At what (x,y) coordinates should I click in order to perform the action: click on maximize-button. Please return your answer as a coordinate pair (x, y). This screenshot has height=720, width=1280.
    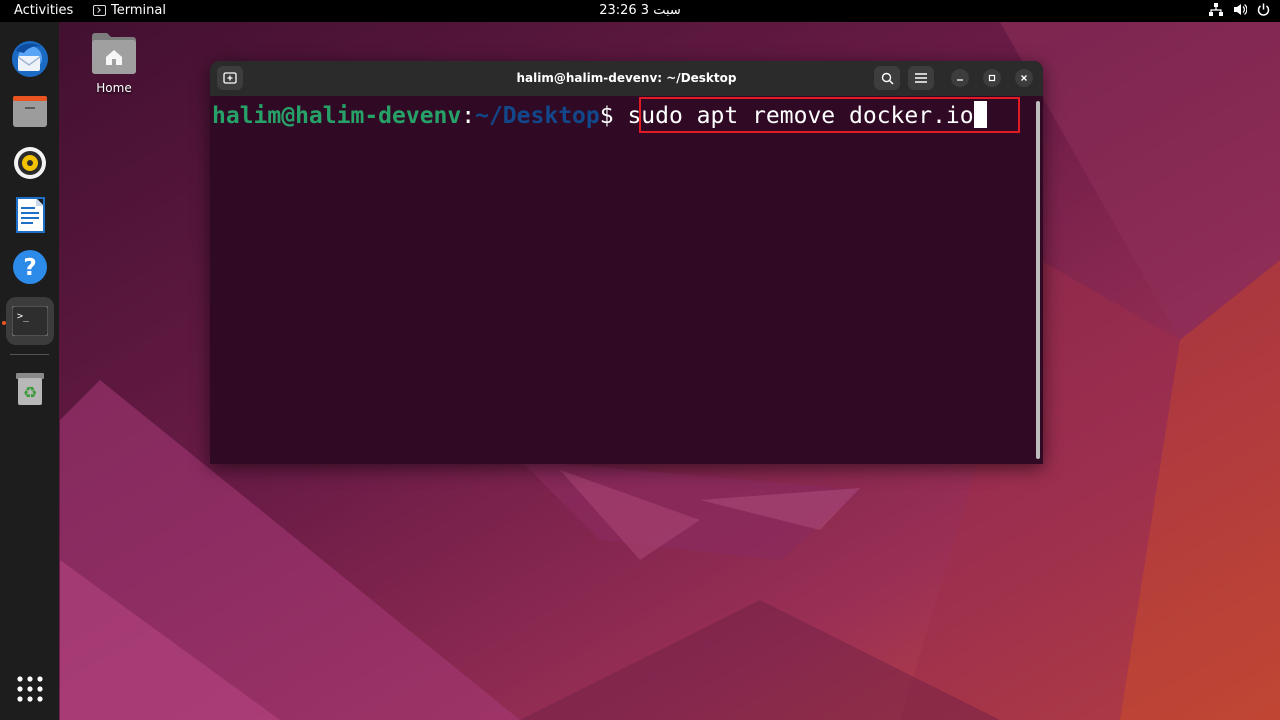
    Looking at the image, I should click on (992, 78).